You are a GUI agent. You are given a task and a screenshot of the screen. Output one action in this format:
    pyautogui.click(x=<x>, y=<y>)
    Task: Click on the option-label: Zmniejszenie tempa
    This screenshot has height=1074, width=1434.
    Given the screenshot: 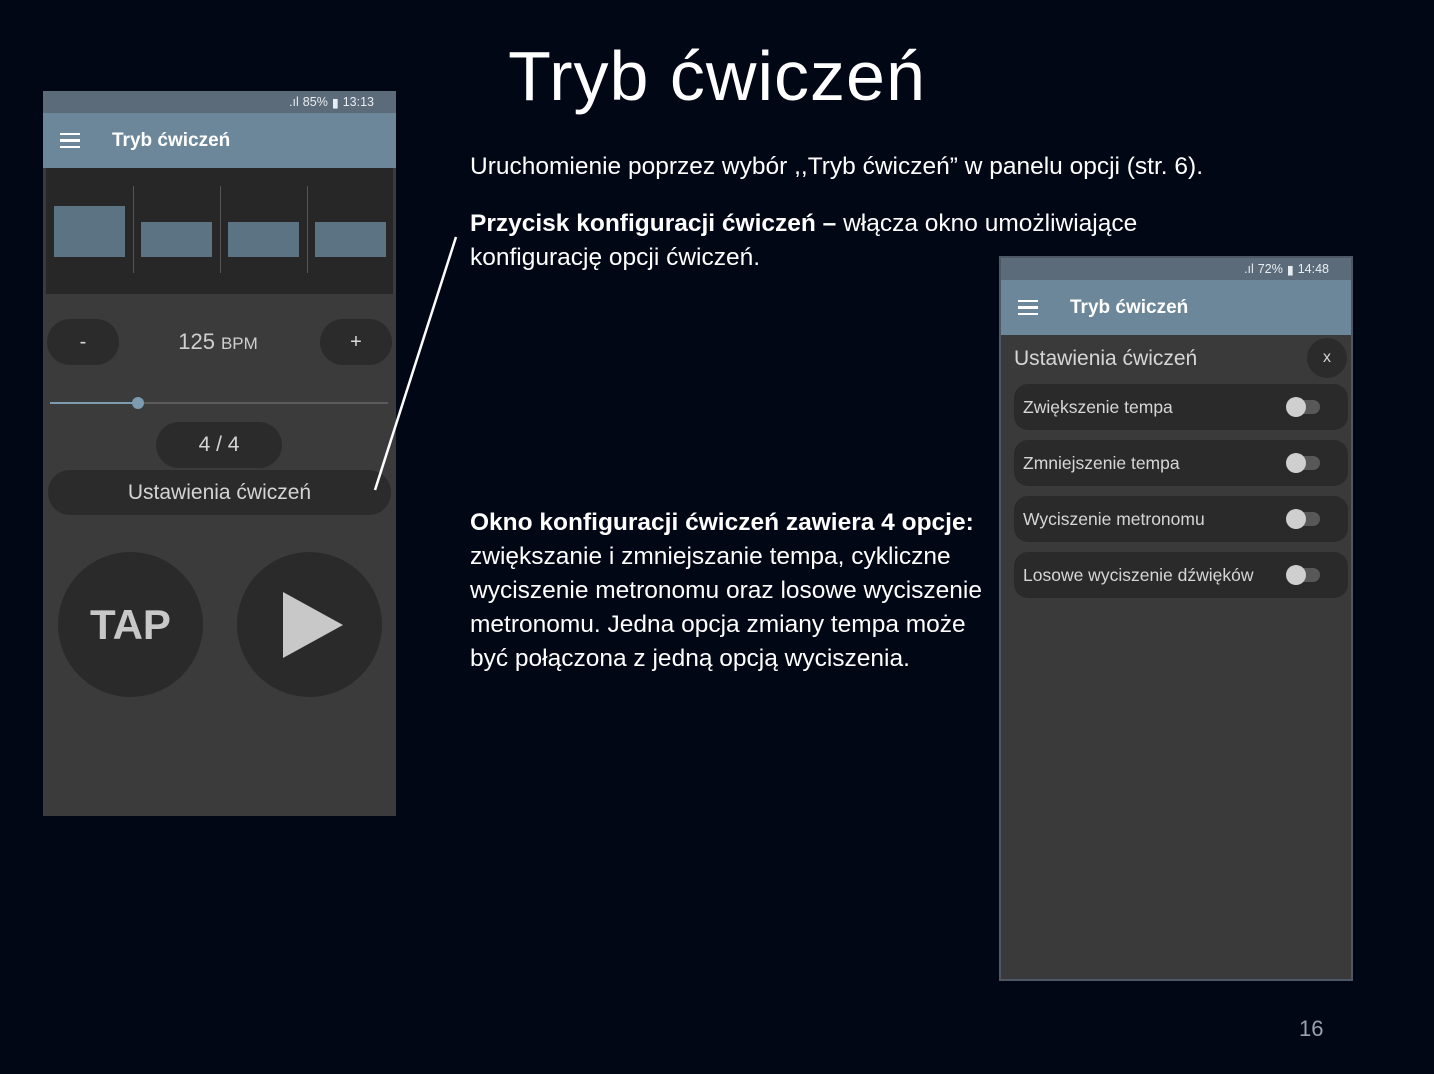 What is the action you would take?
    pyautogui.click(x=1101, y=462)
    